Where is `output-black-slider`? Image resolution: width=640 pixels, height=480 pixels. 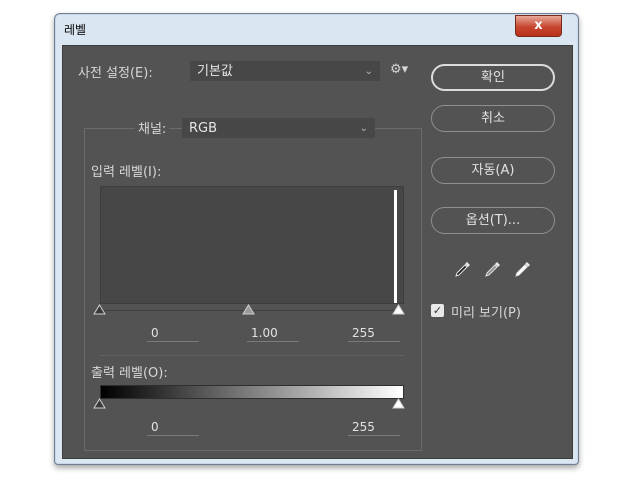
output-black-slider is located at coordinates (99, 403).